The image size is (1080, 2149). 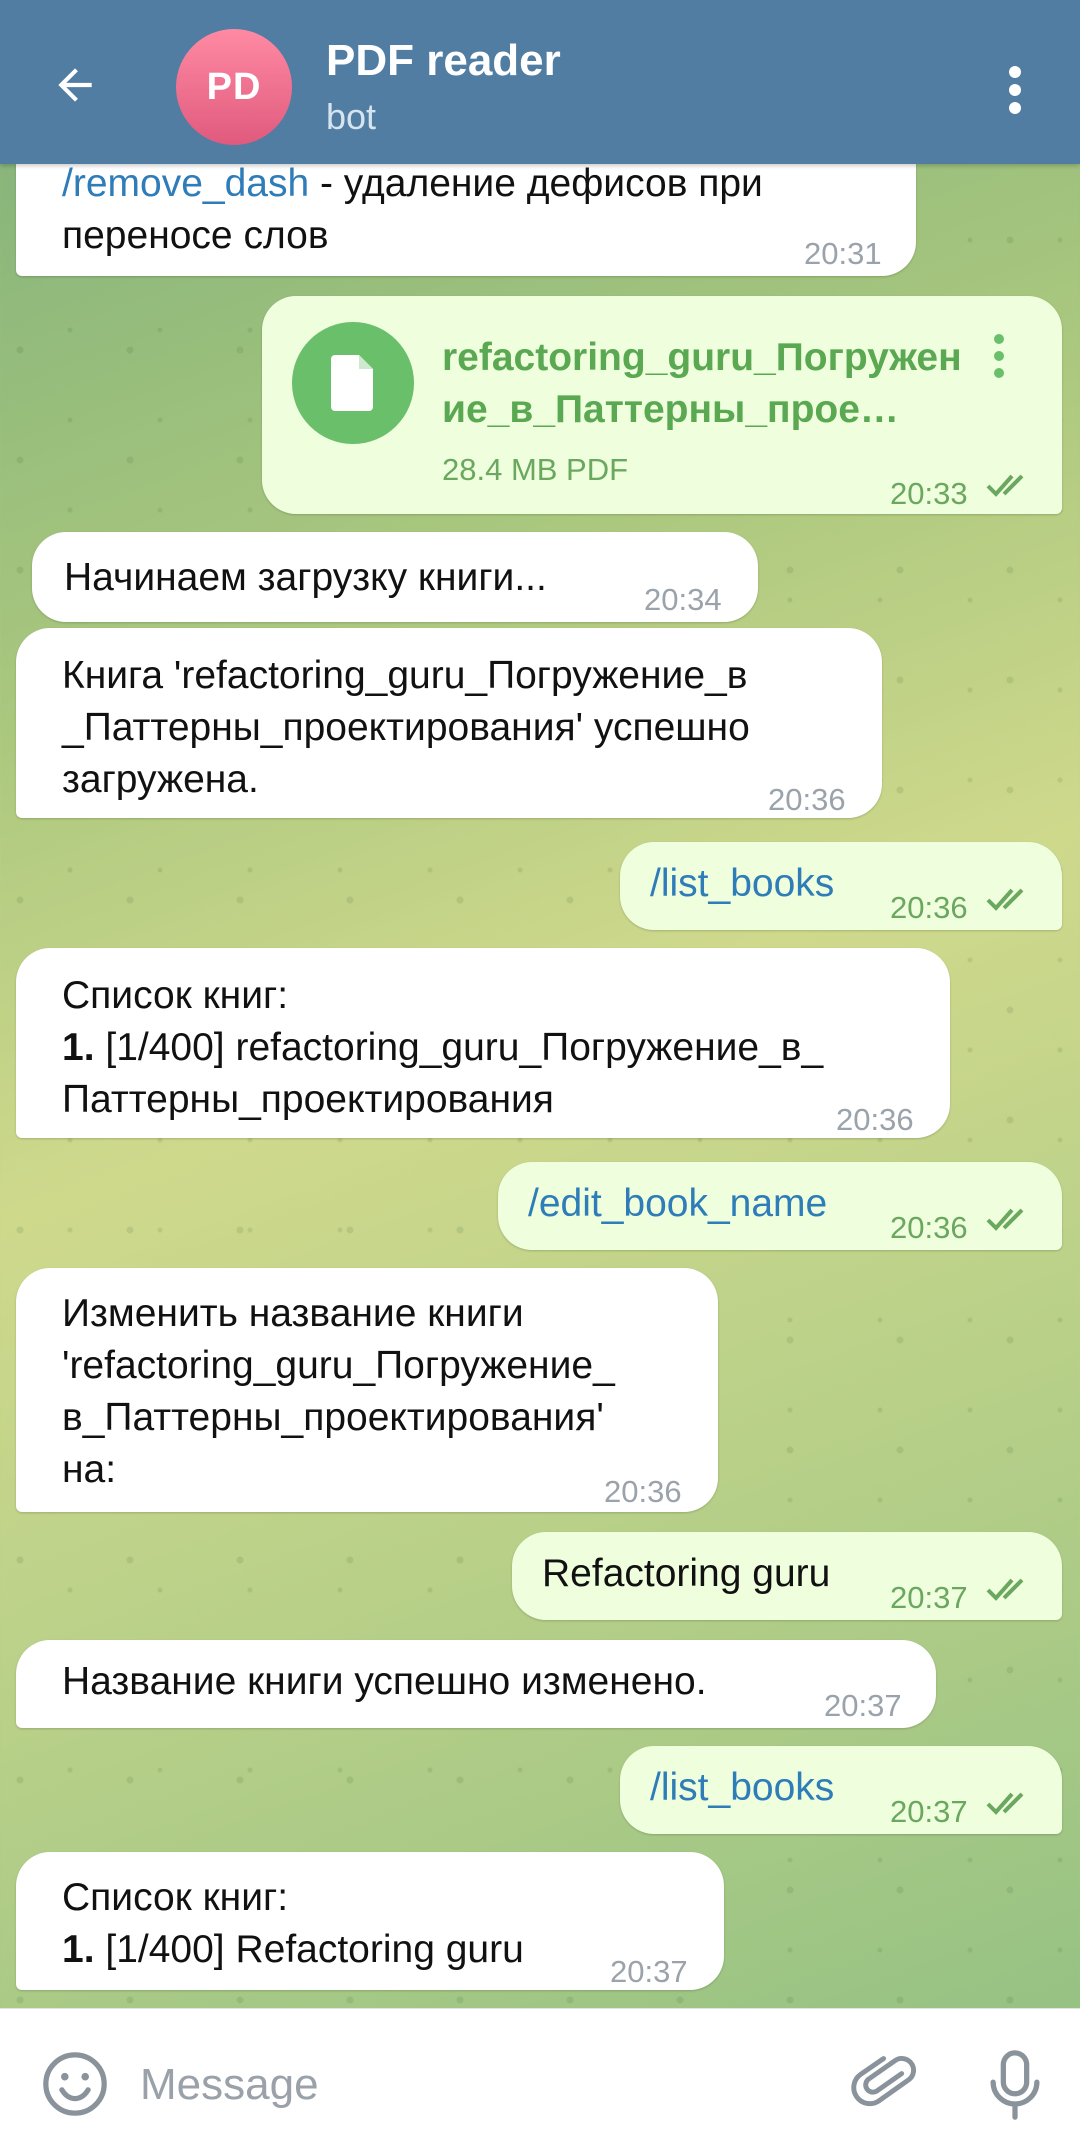 What do you see at coordinates (405, 675) in the screenshot?
I see `message-text: Книга 'refactoring_guru_Погружение_в` at bounding box center [405, 675].